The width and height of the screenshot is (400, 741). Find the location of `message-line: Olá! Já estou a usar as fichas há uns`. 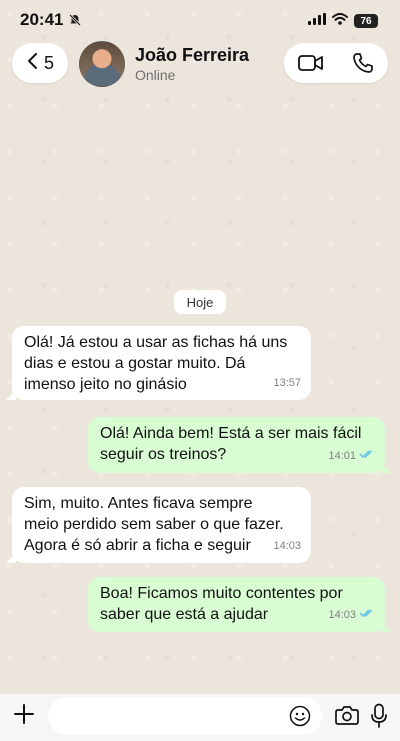

message-line: Olá! Já estou a usar as fichas há uns is located at coordinates (156, 342).